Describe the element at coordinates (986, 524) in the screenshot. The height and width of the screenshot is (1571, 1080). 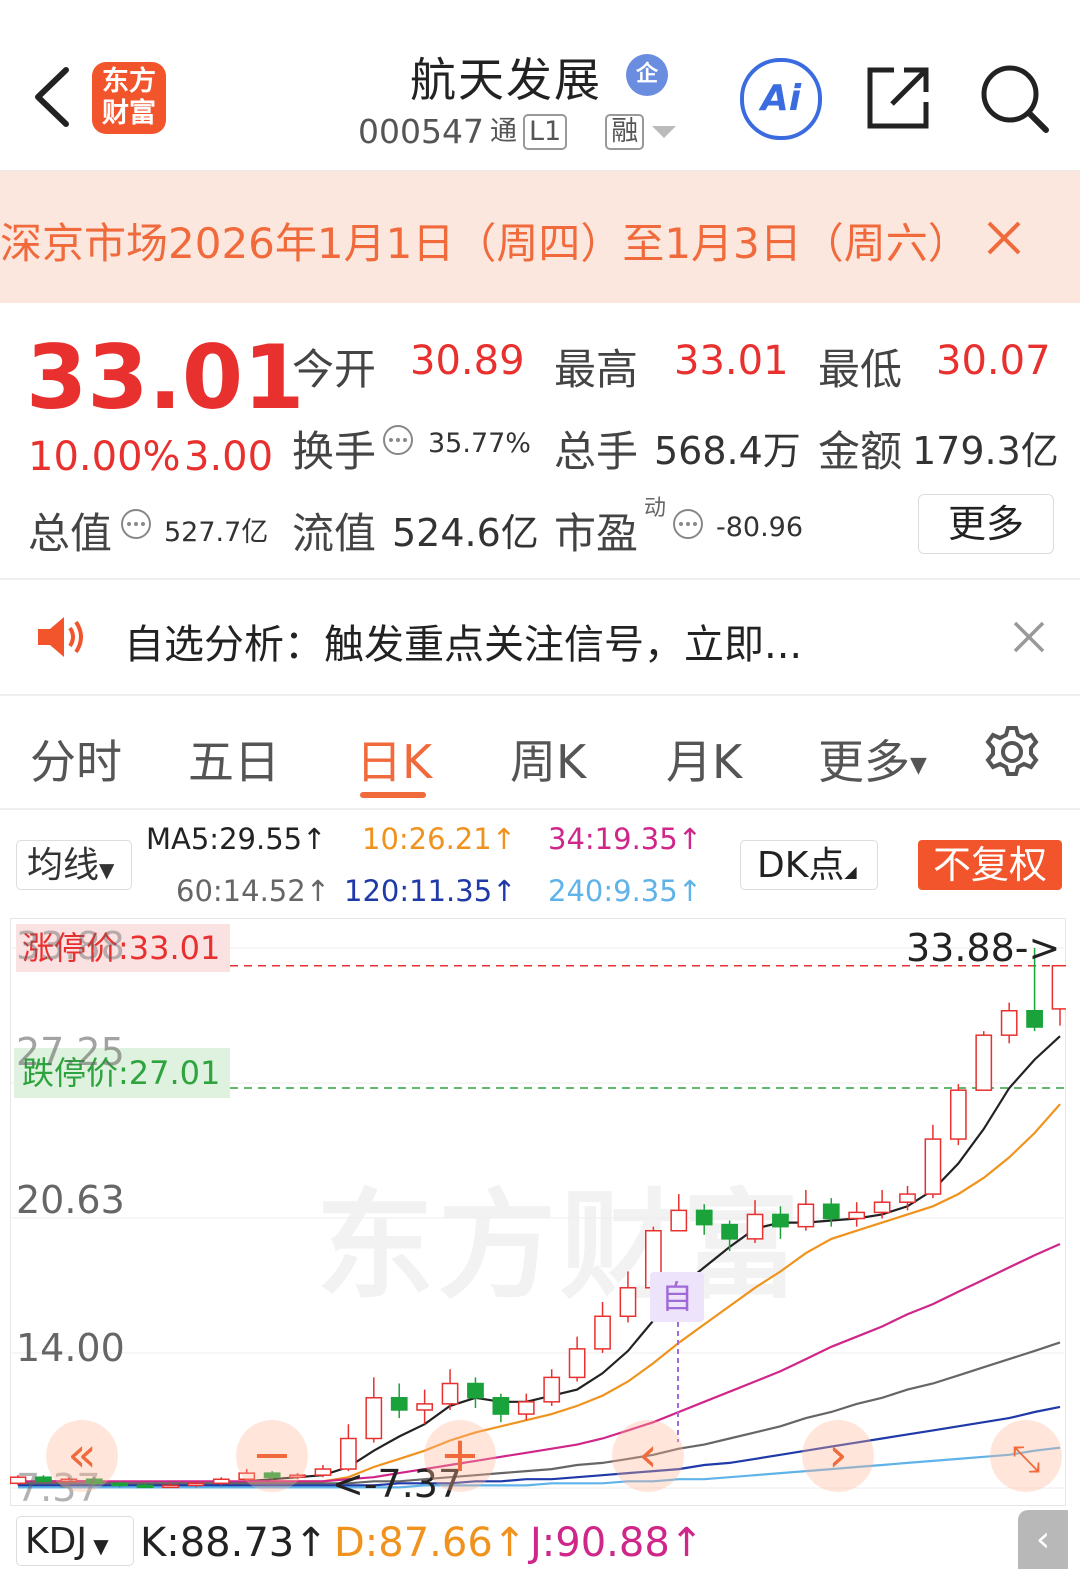
I see `more-quote-button: 更多` at that location.